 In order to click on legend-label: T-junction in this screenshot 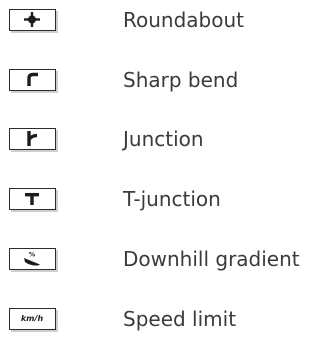, I will do `click(172, 199)`.